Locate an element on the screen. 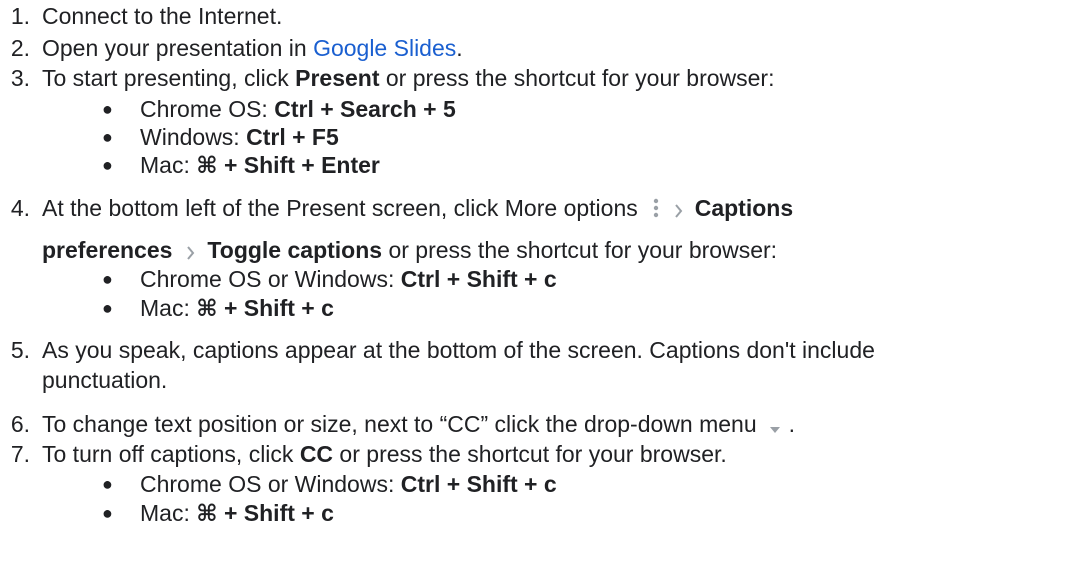 The image size is (1075, 569). captions-label: Captions is located at coordinates (744, 208).